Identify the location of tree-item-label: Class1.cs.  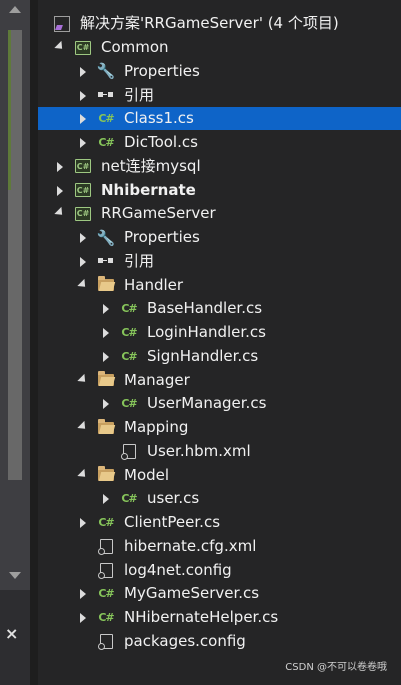
(159, 118).